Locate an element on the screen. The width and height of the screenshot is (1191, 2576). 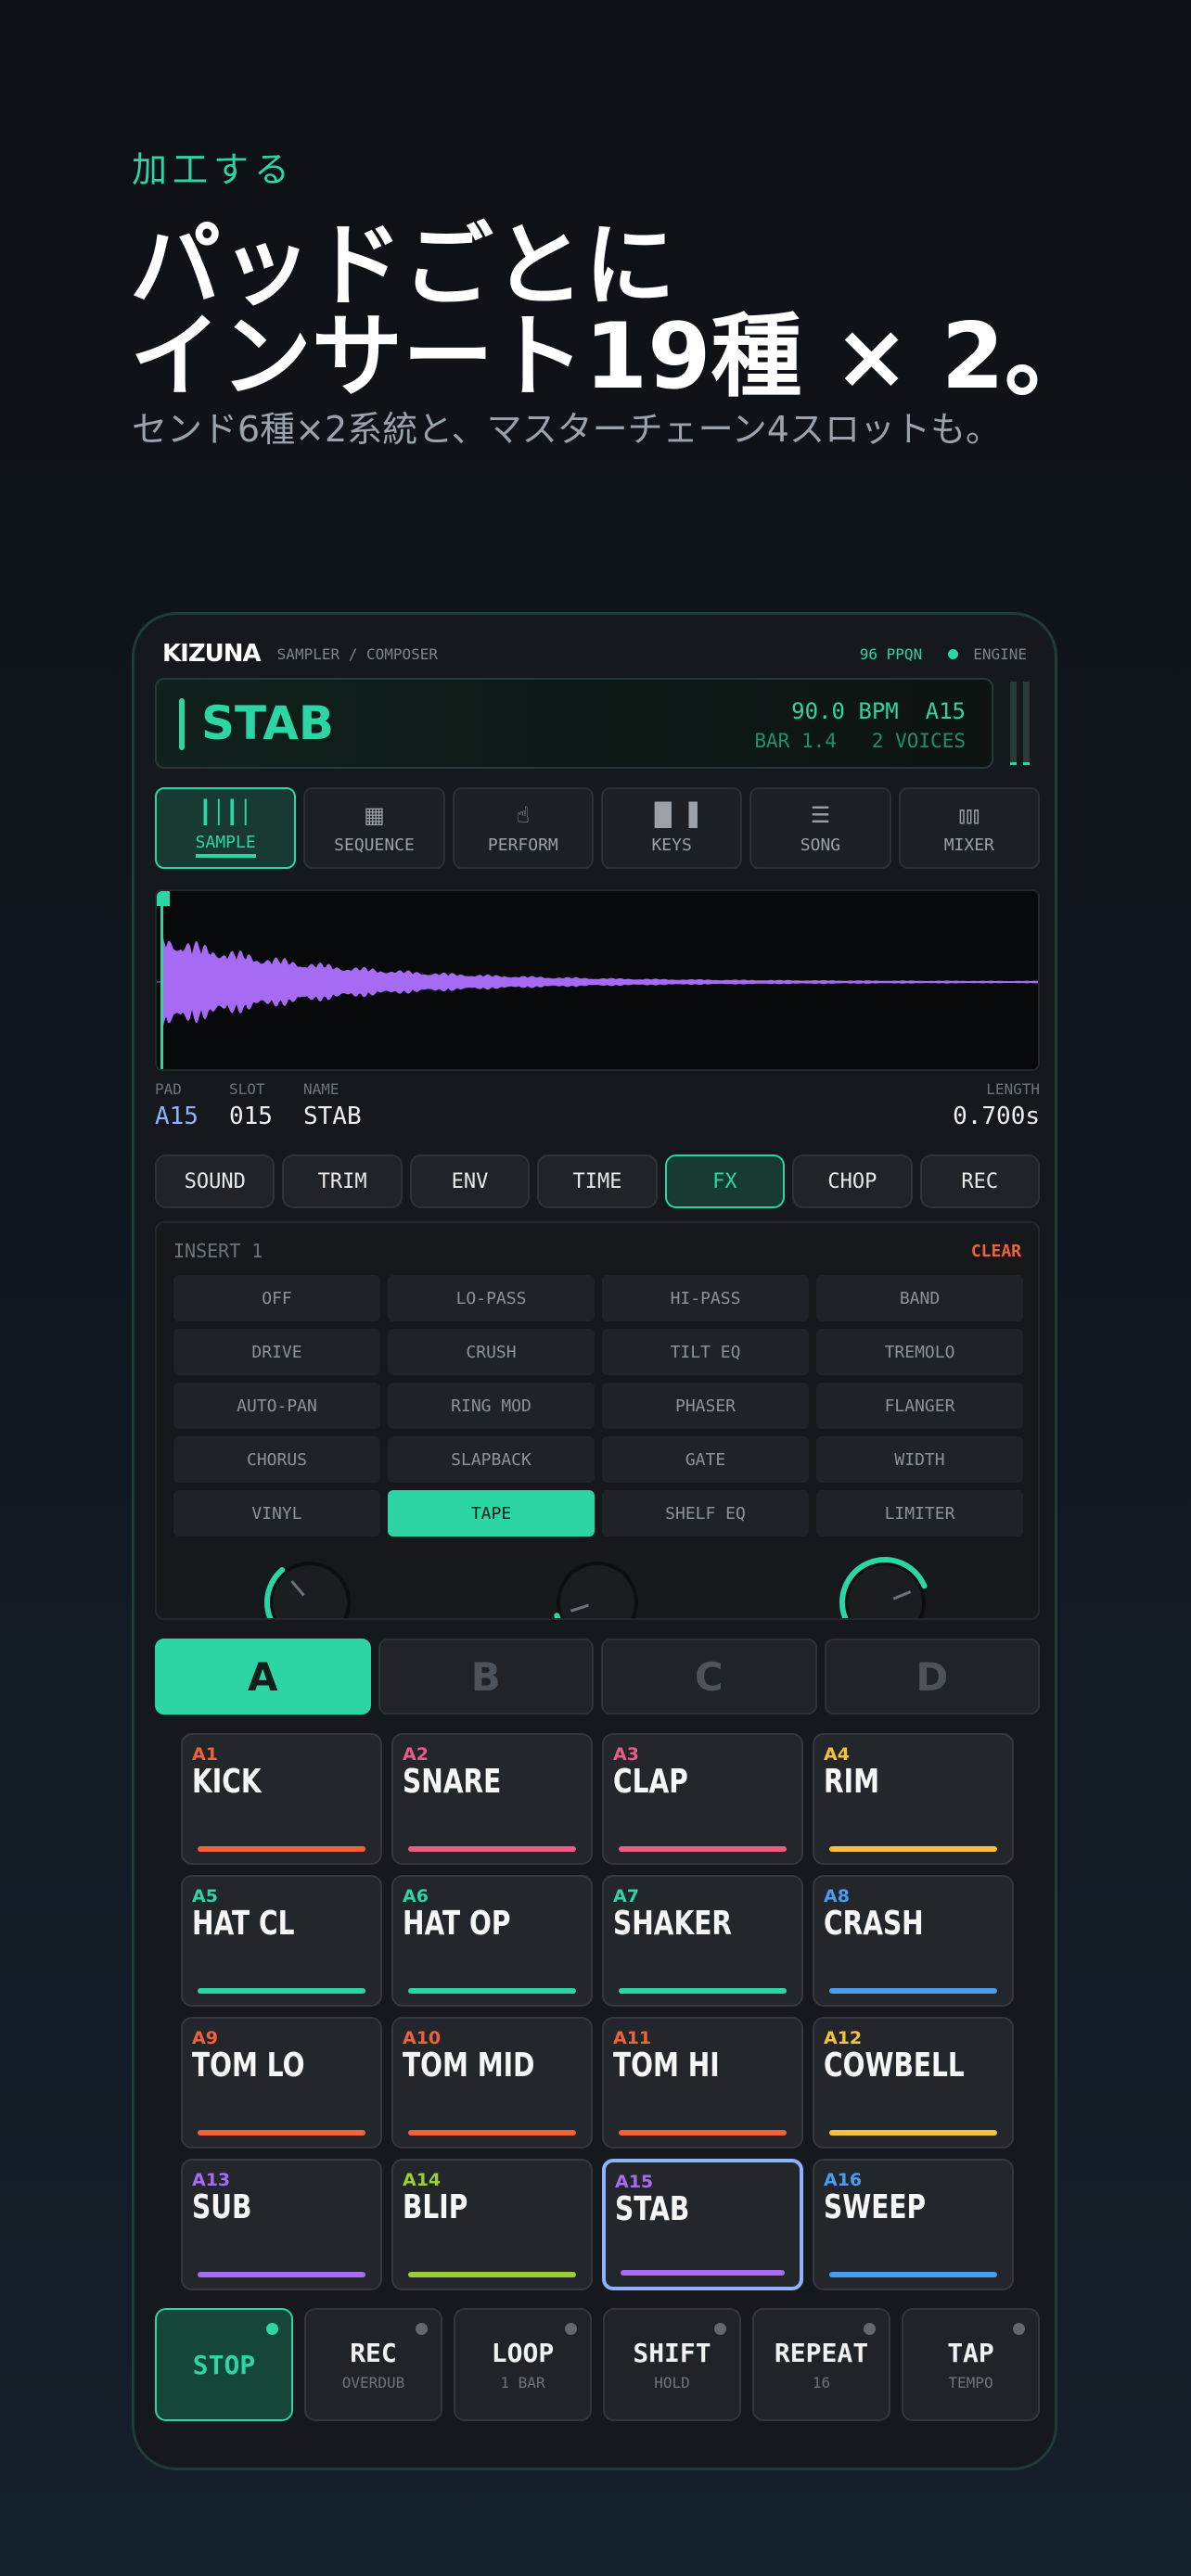
fx-option-hi-pass: HI-PASS is located at coordinates (705, 1298).